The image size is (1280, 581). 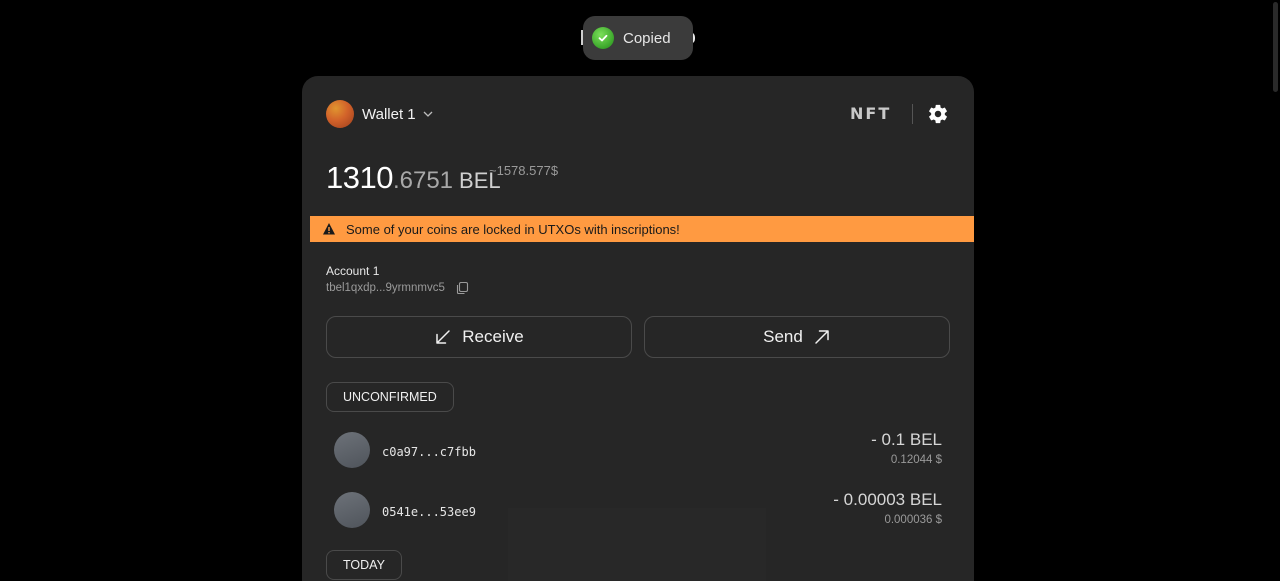 What do you see at coordinates (353, 271) in the screenshot?
I see `account-name: Account 1` at bounding box center [353, 271].